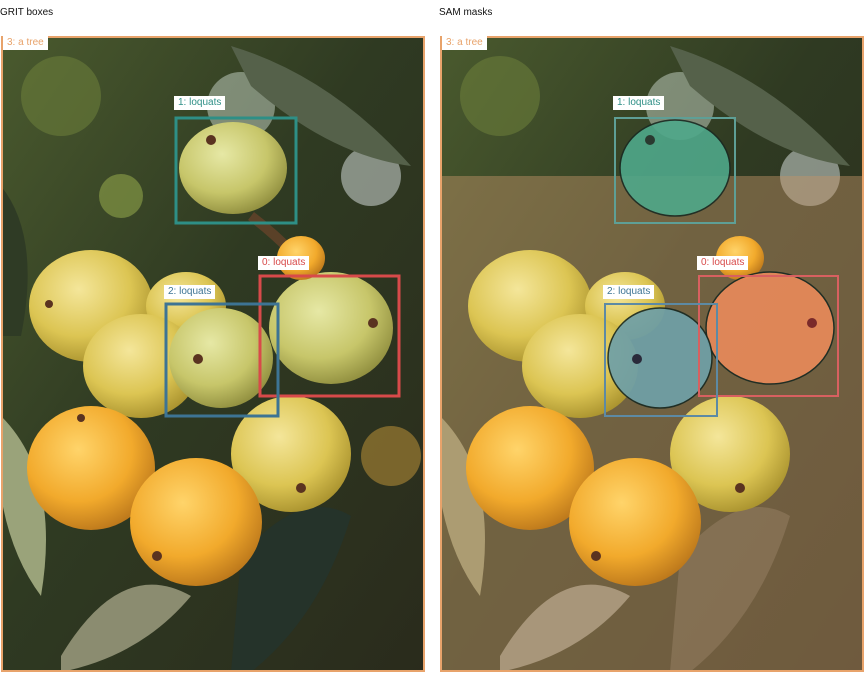 This screenshot has width=866, height=674. What do you see at coordinates (25, 43) in the screenshot?
I see `grit-label-tree: 3: a tree` at bounding box center [25, 43].